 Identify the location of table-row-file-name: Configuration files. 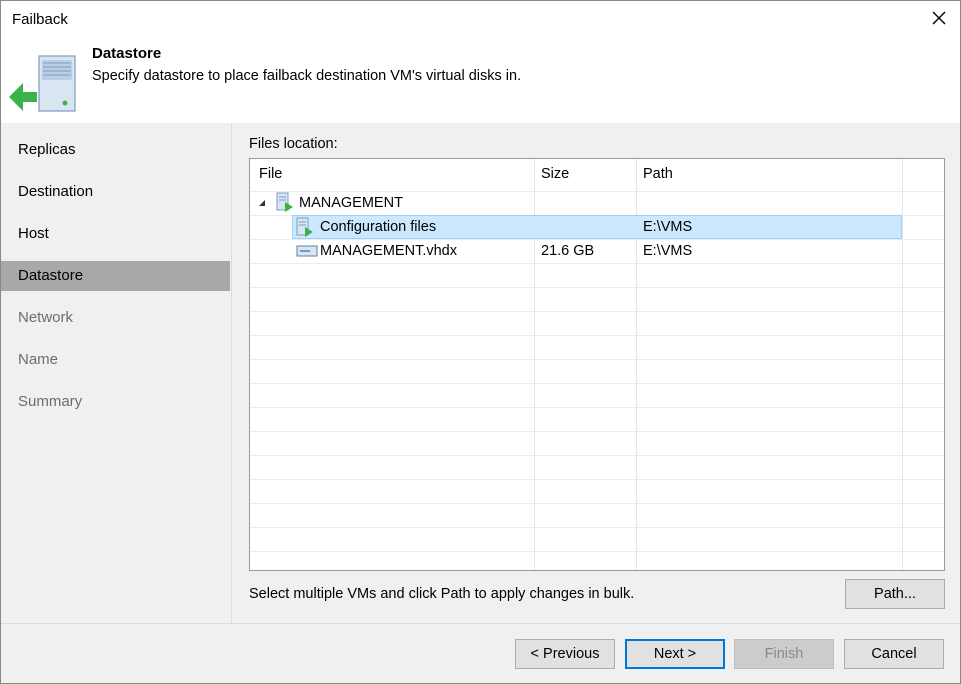
(378, 227).